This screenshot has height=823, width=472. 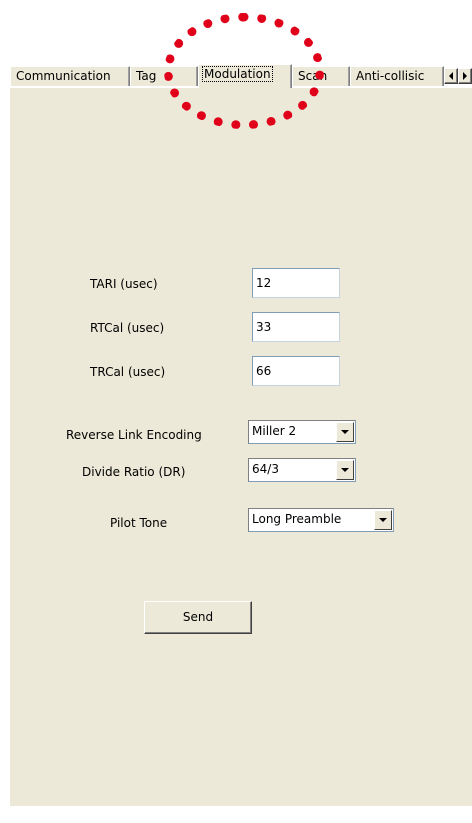 I want to click on trcal-label: TRCal (usec), so click(x=128, y=372).